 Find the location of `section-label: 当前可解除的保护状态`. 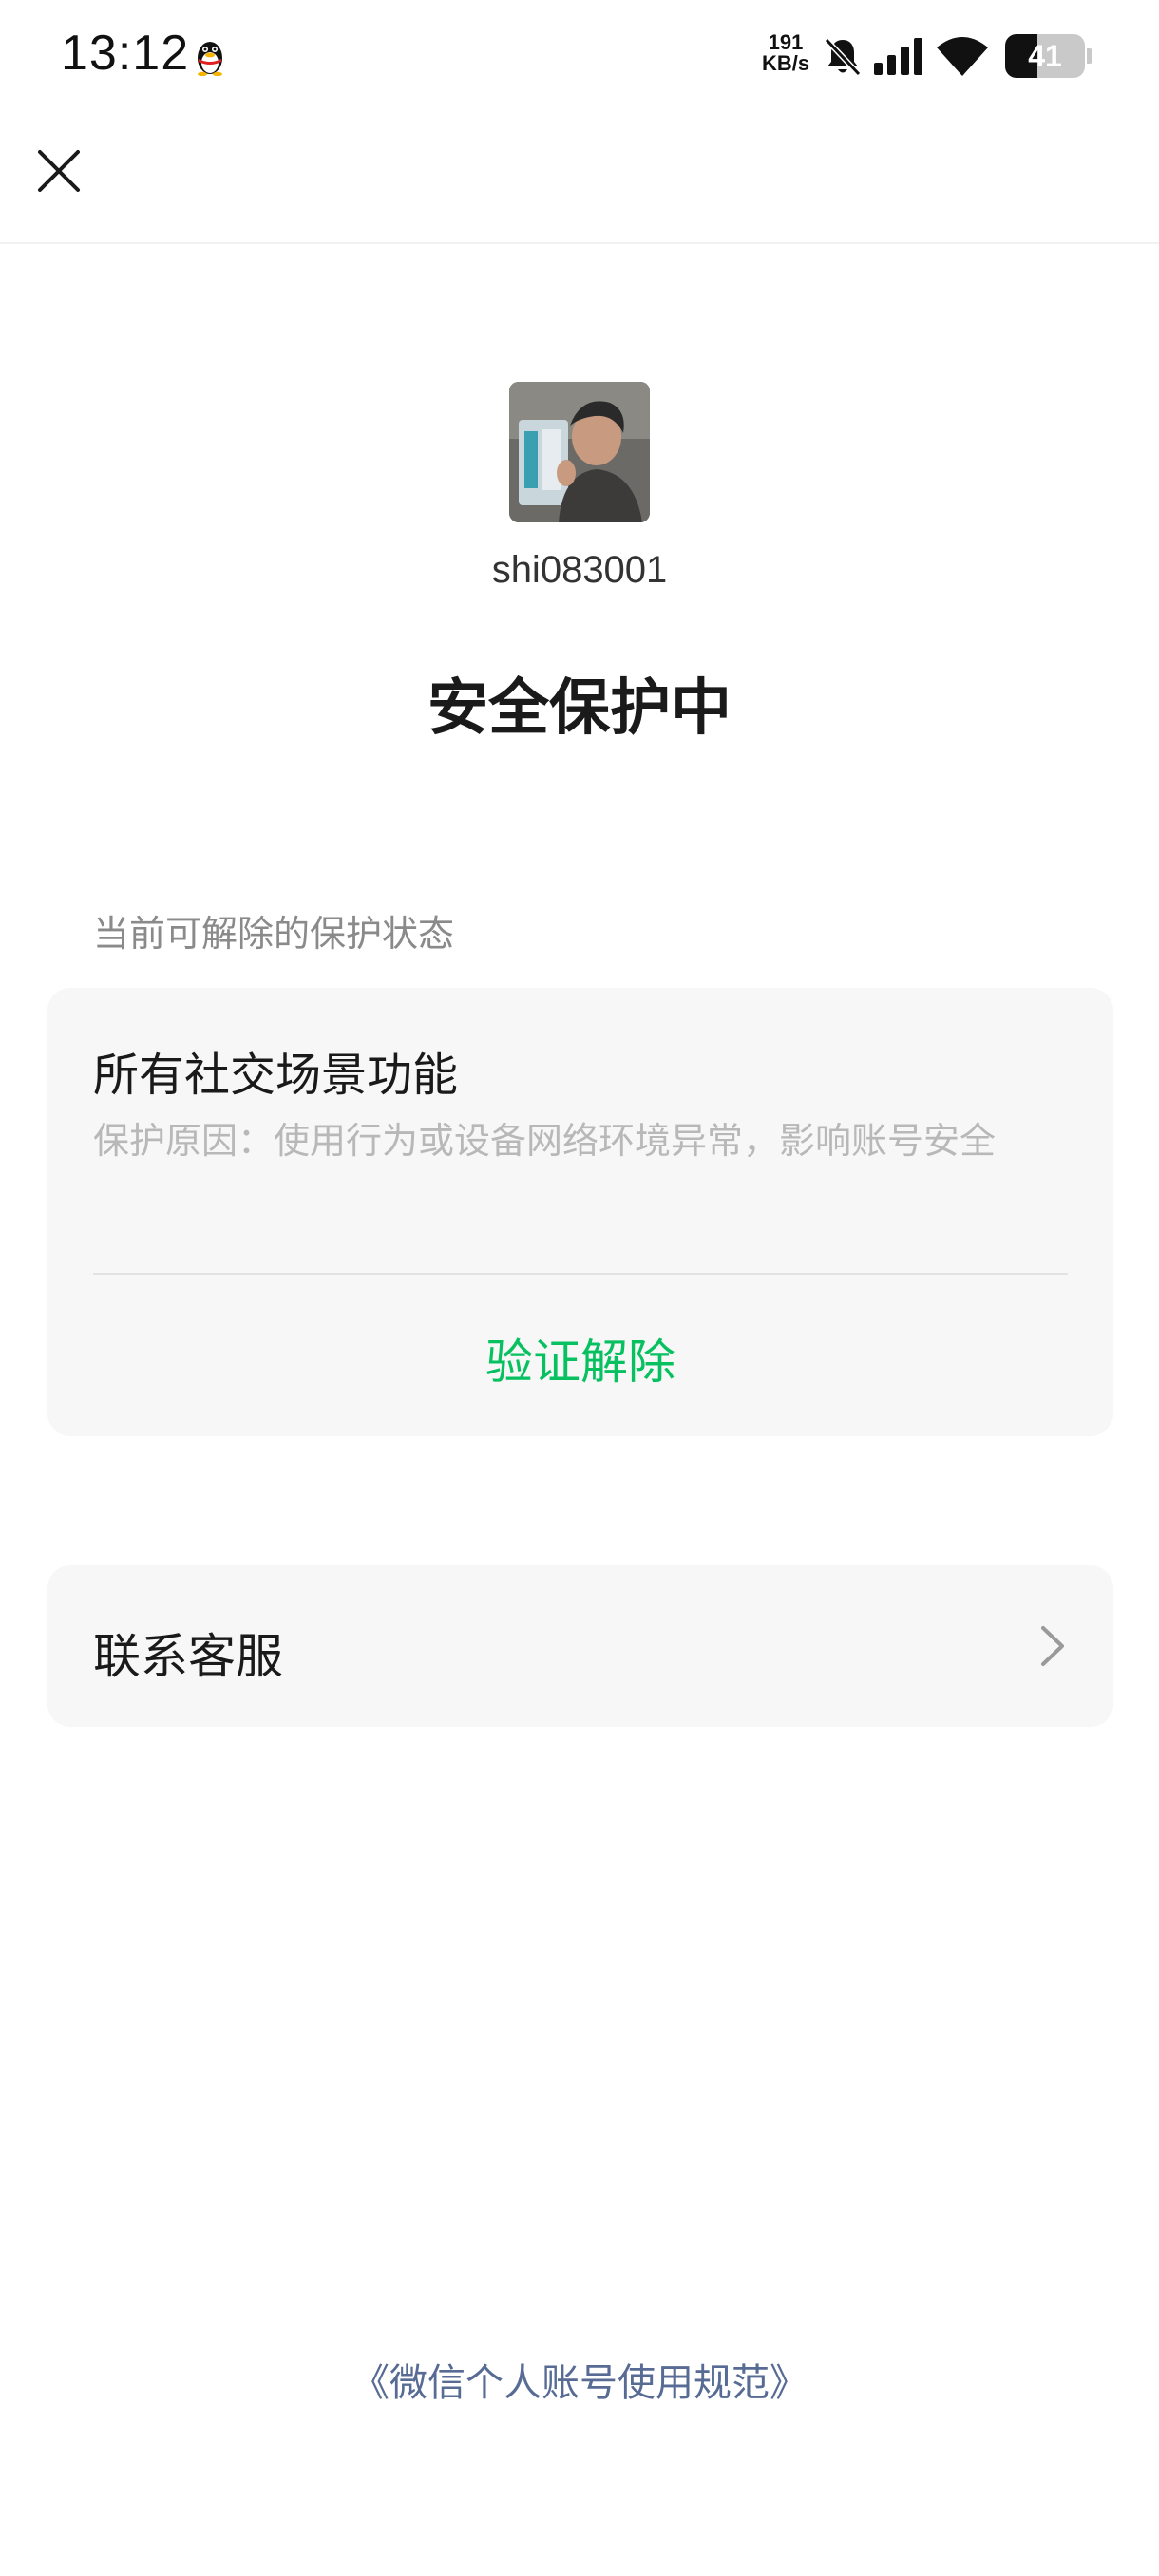

section-label: 当前可解除的保护状态 is located at coordinates (274, 934).